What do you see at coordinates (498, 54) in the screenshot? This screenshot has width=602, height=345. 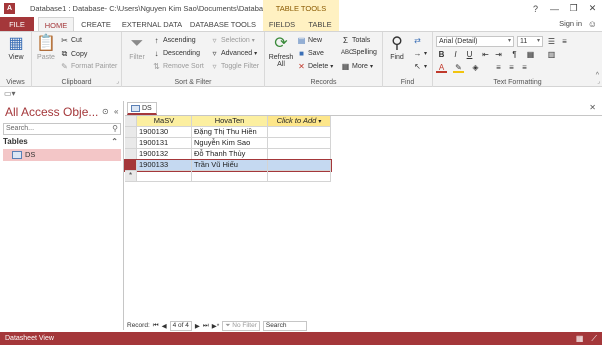 I see `increase-indent-icon: ⇥` at bounding box center [498, 54].